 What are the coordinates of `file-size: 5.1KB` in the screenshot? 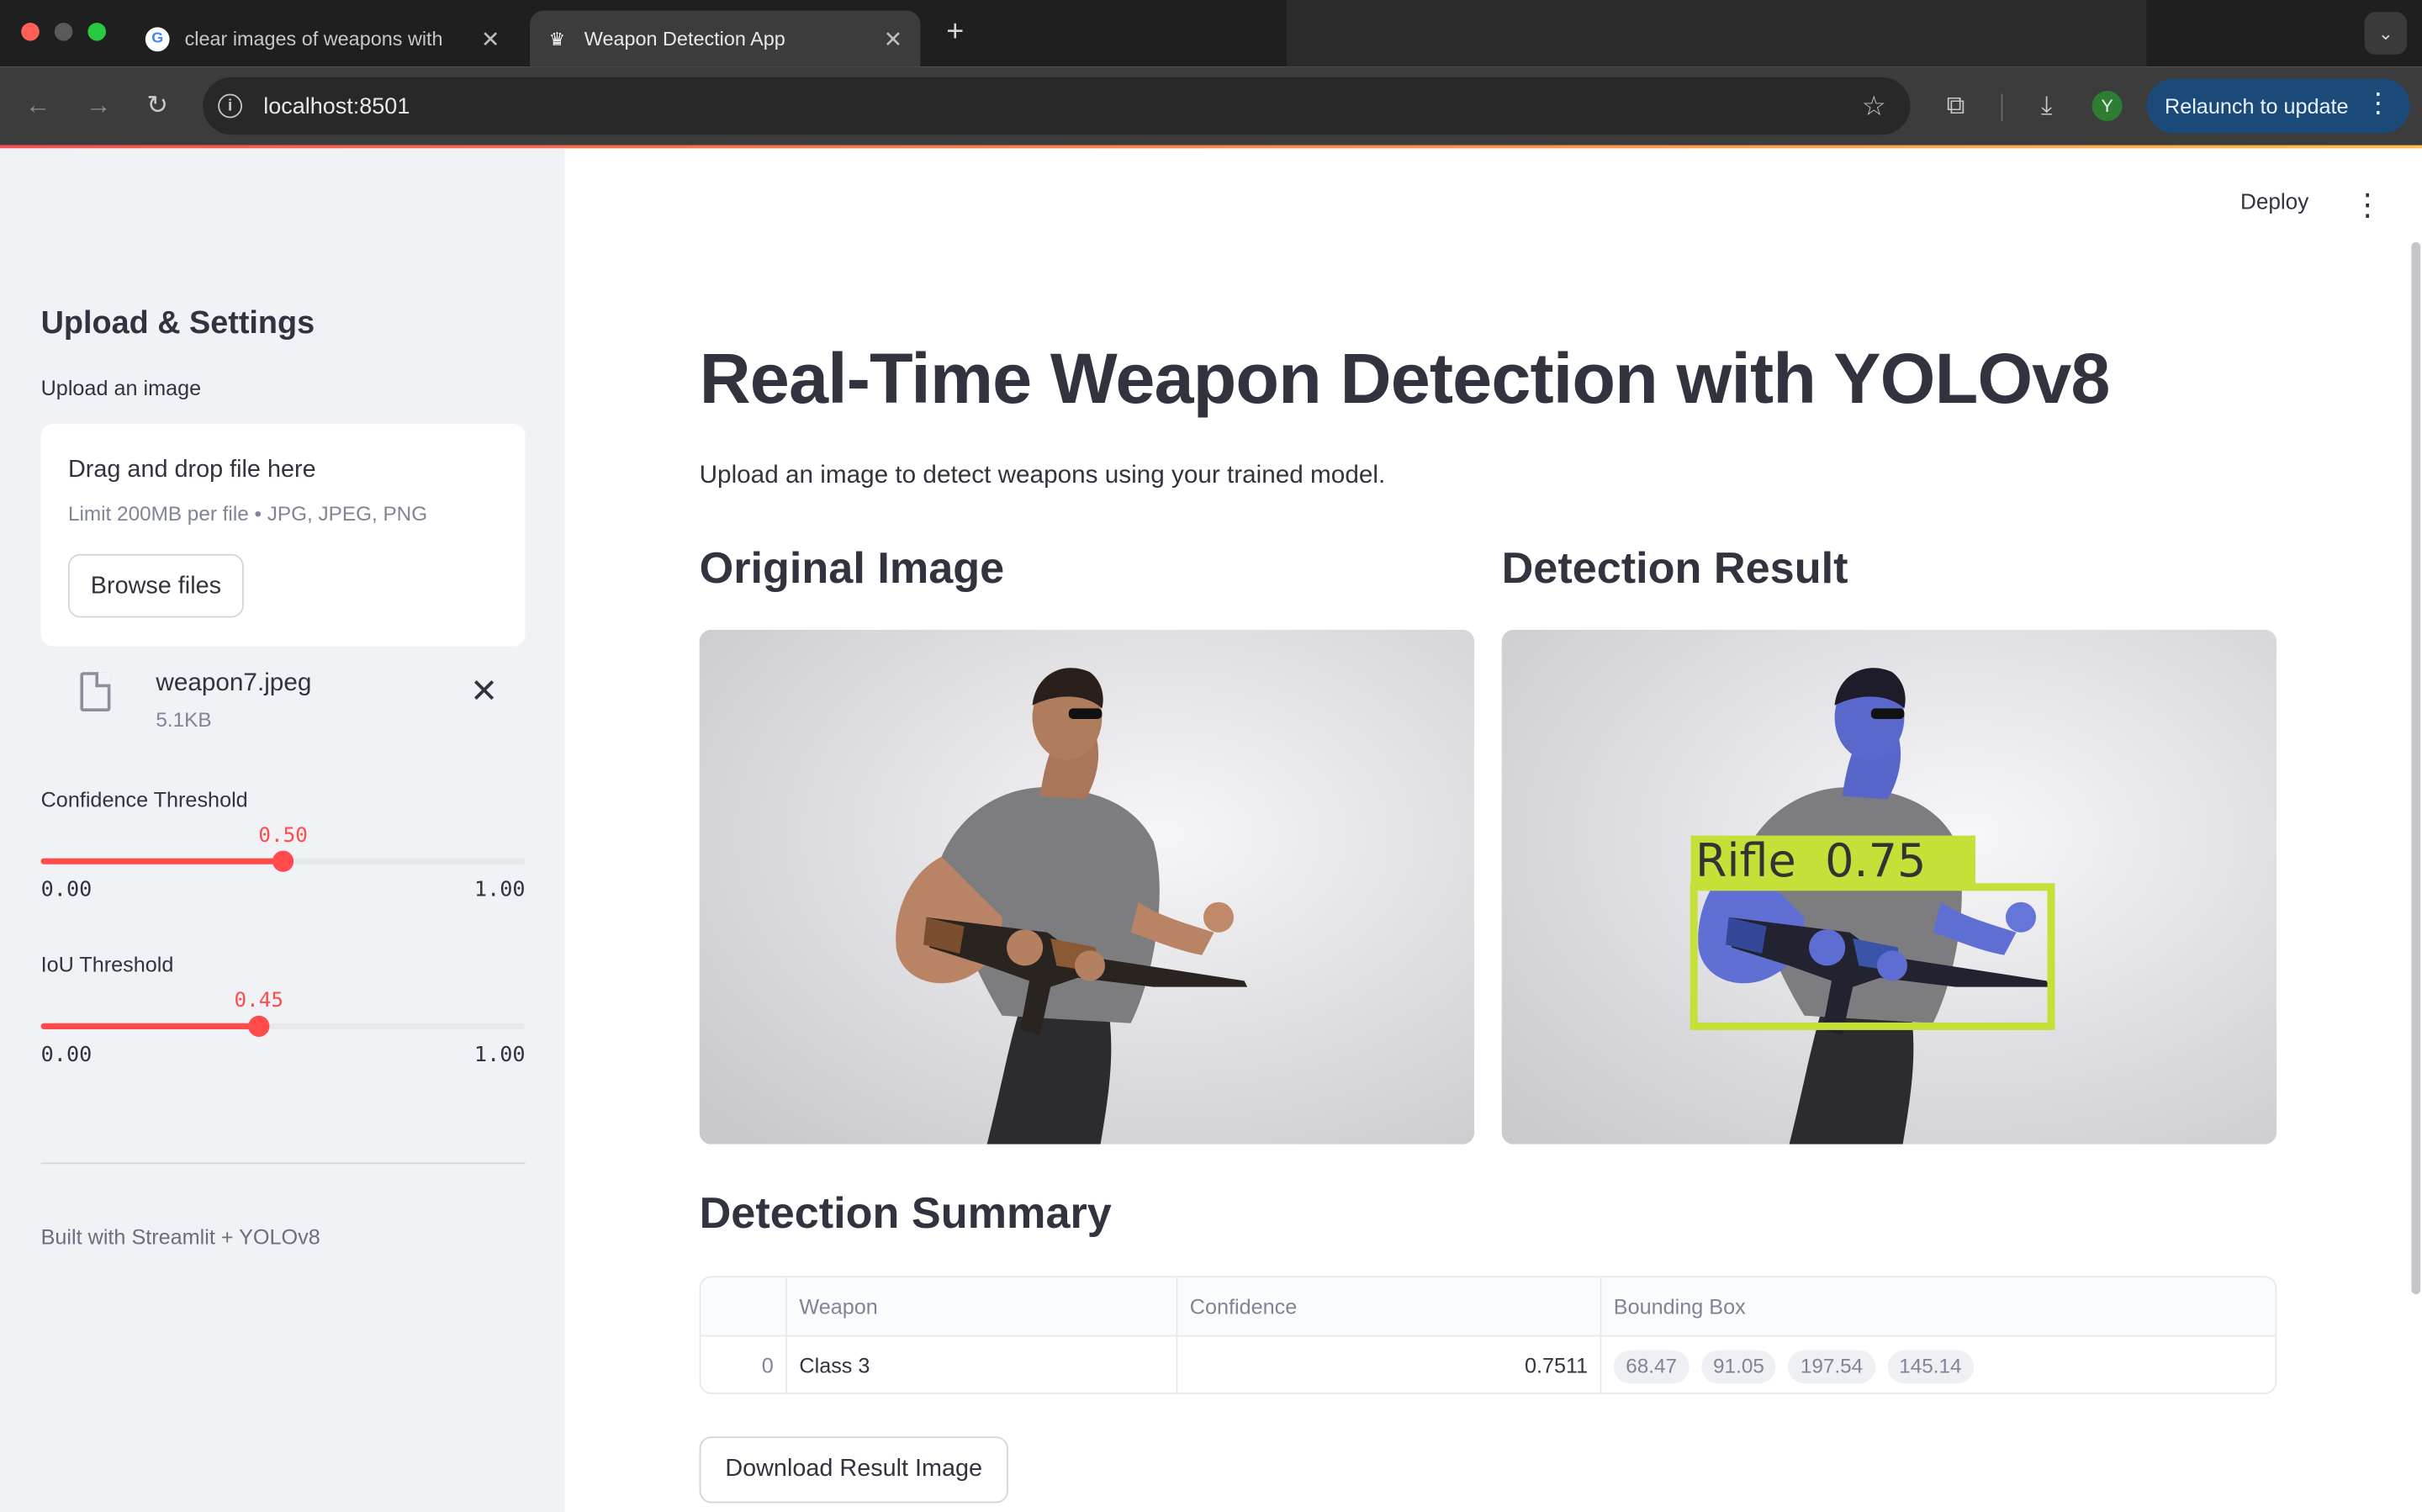 It's located at (184, 720).